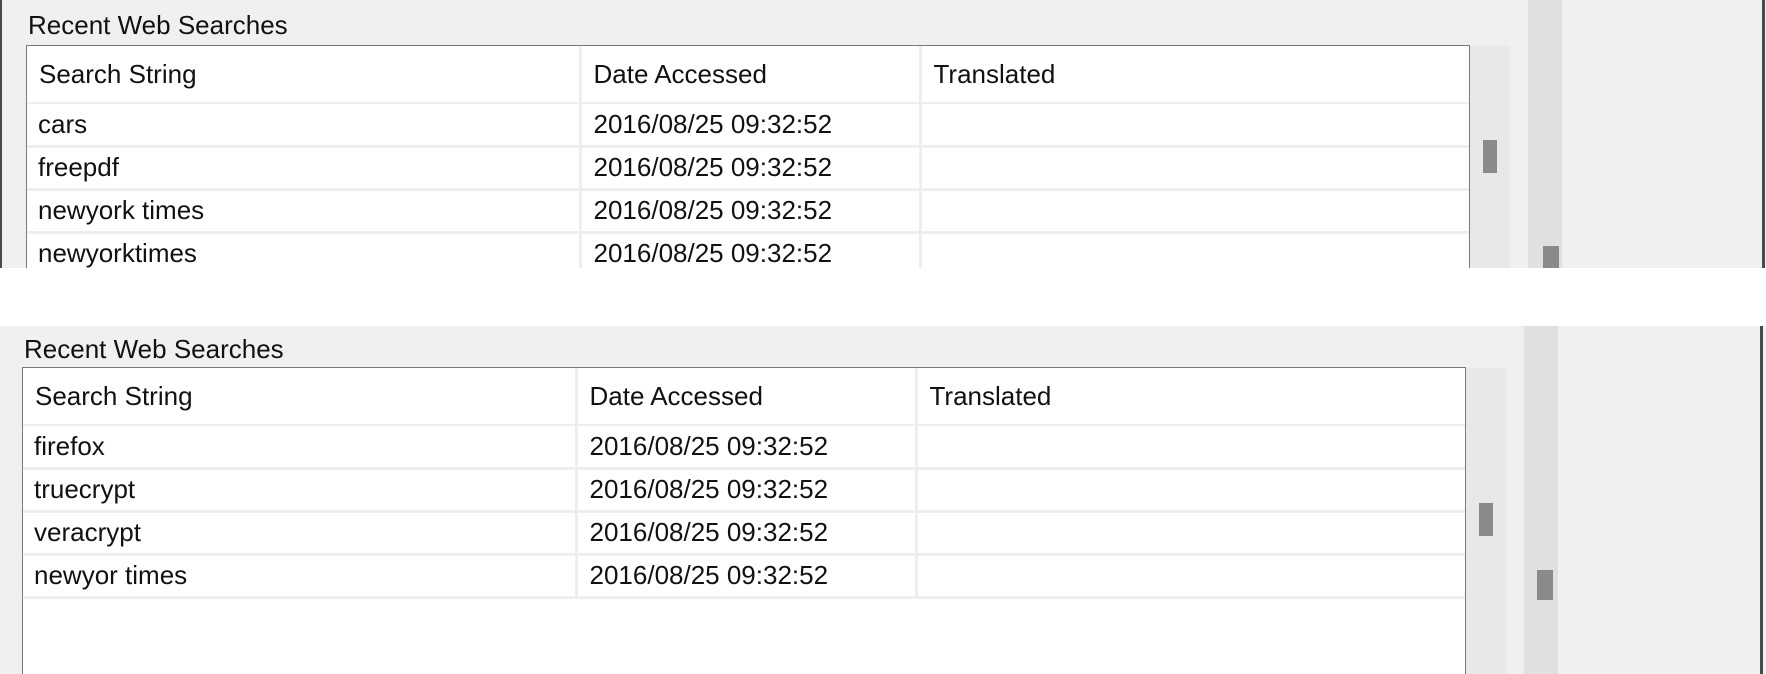  I want to click on table-row: truecrypt 2016/08/25 09:32:52, so click(744, 490).